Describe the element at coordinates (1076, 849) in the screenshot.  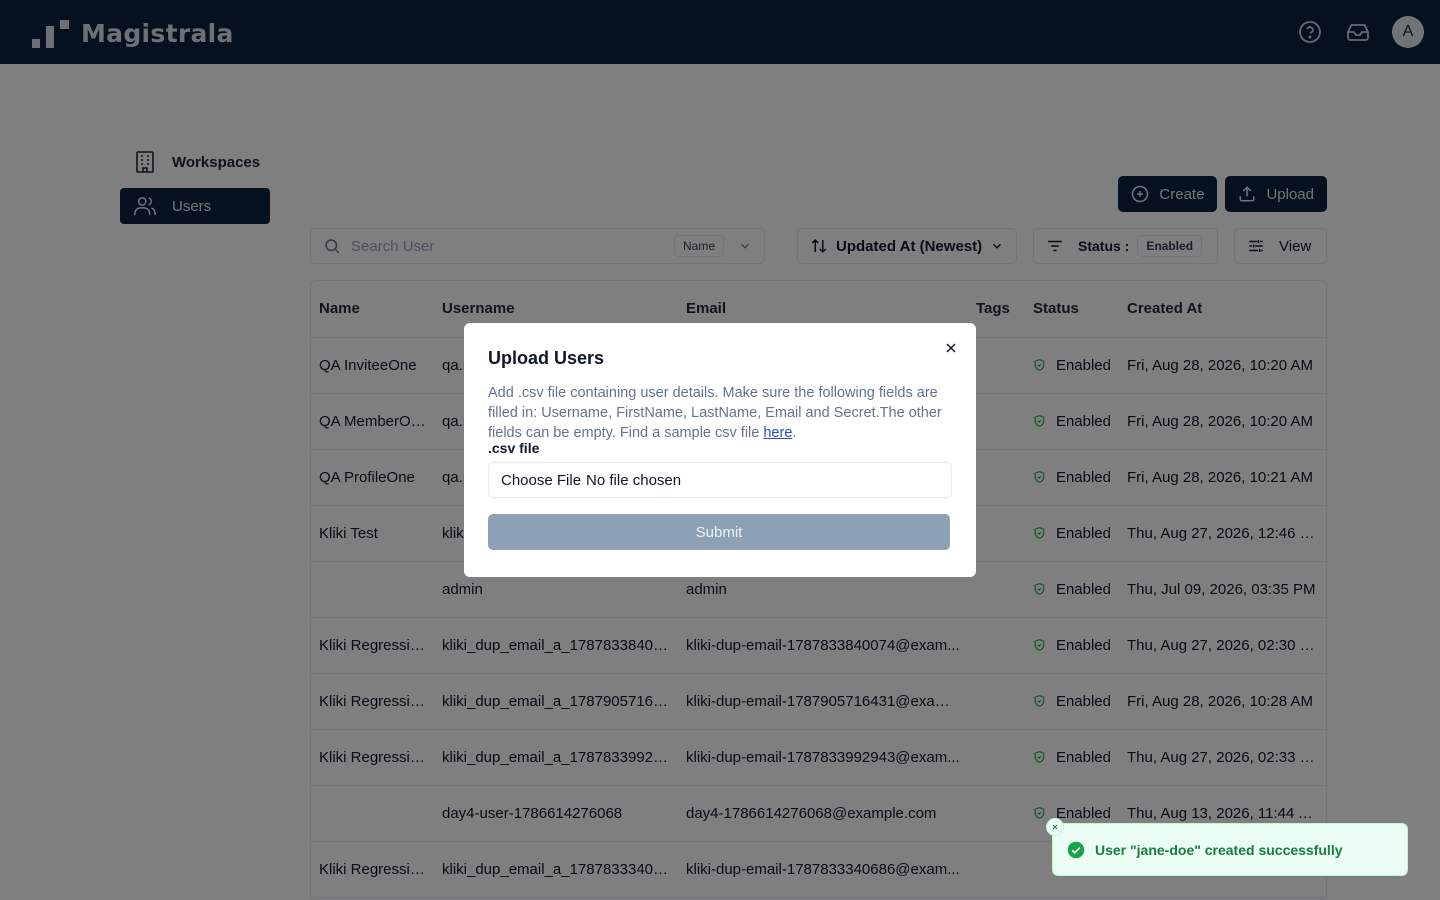
I see `check-circle-icon` at that location.